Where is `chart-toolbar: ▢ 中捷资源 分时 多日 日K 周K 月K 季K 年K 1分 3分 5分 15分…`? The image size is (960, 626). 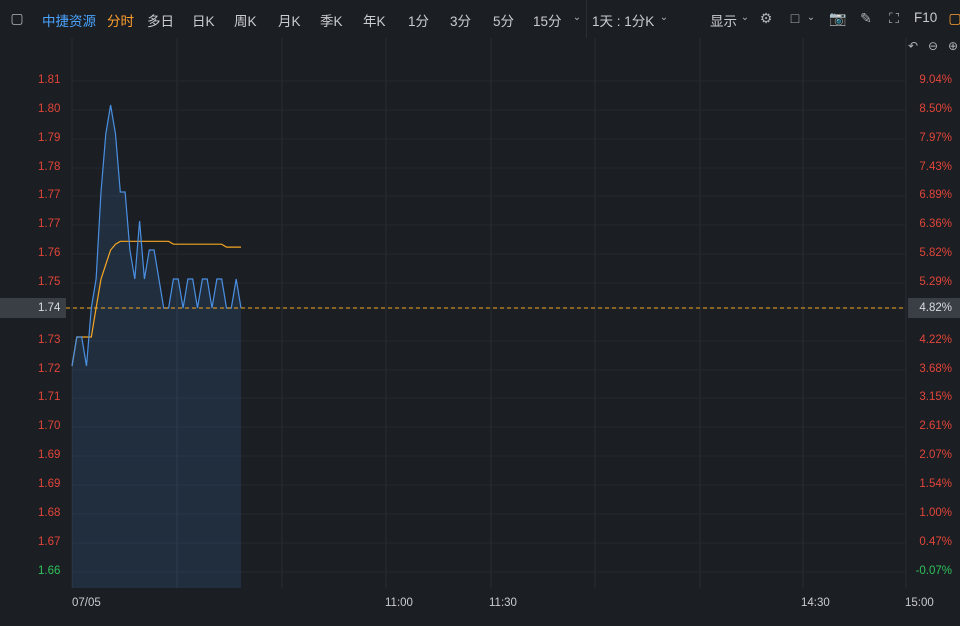
chart-toolbar: ▢ 中捷资源 分时 多日 日K 周K 月K 季K 年K 1分 3分 5分 15分… is located at coordinates (480, 19).